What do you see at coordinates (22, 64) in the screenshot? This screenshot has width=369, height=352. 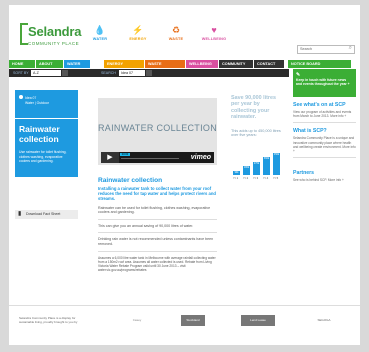 I see `nav-home: HOME` at bounding box center [22, 64].